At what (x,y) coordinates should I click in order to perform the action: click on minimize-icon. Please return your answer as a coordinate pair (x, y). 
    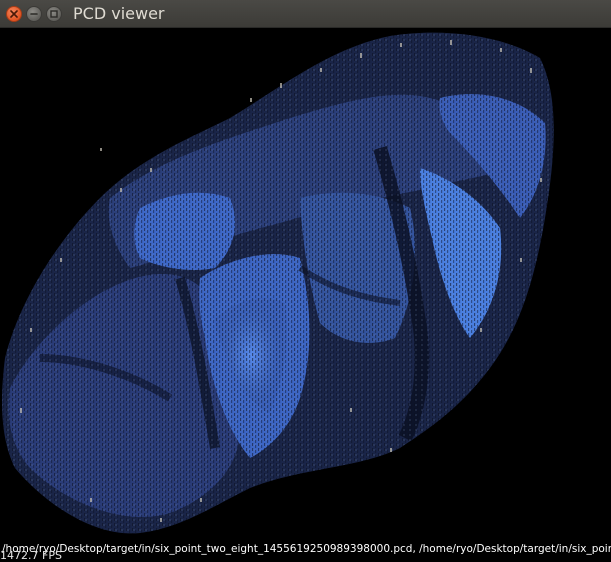
    Looking at the image, I should click on (34, 14).